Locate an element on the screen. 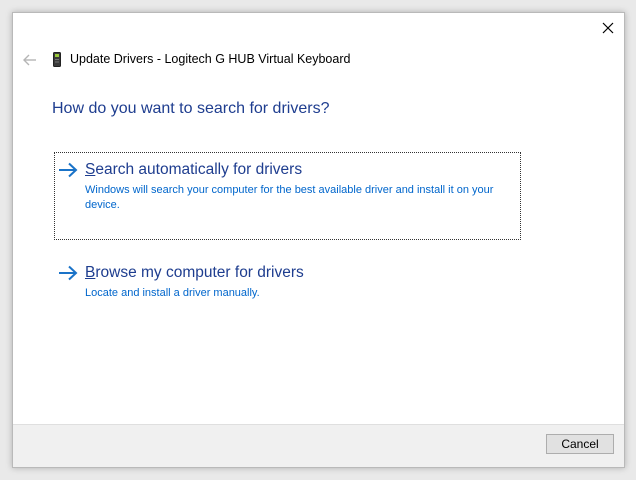 The image size is (636, 480). close-button is located at coordinates (608, 28).